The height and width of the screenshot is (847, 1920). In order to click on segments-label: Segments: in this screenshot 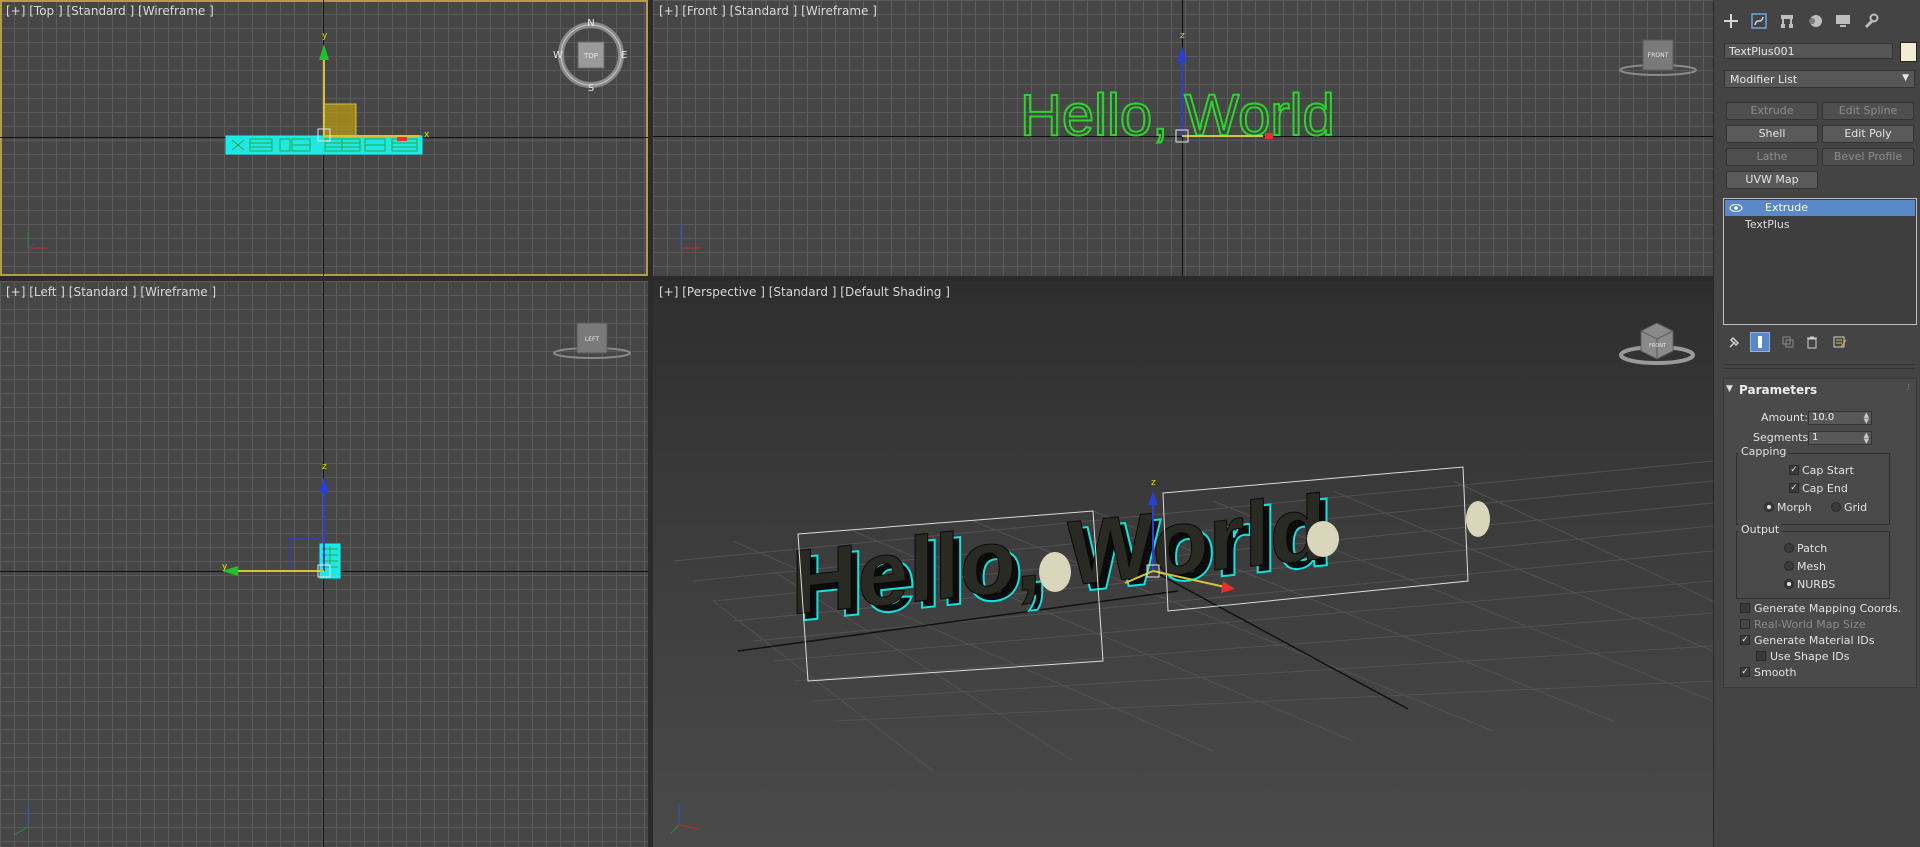, I will do `click(1782, 437)`.